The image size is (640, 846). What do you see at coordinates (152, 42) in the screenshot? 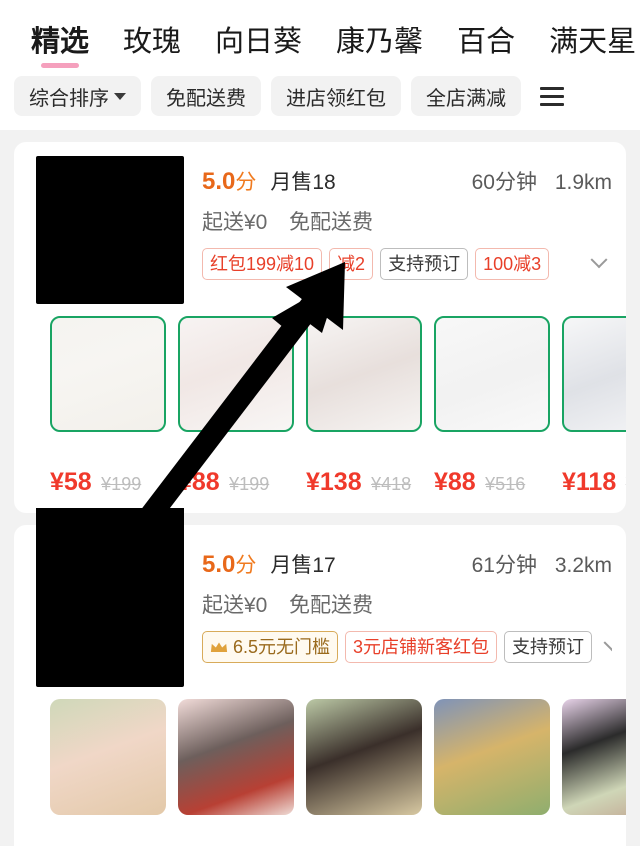
I see `tab-label: 玫瑰` at bounding box center [152, 42].